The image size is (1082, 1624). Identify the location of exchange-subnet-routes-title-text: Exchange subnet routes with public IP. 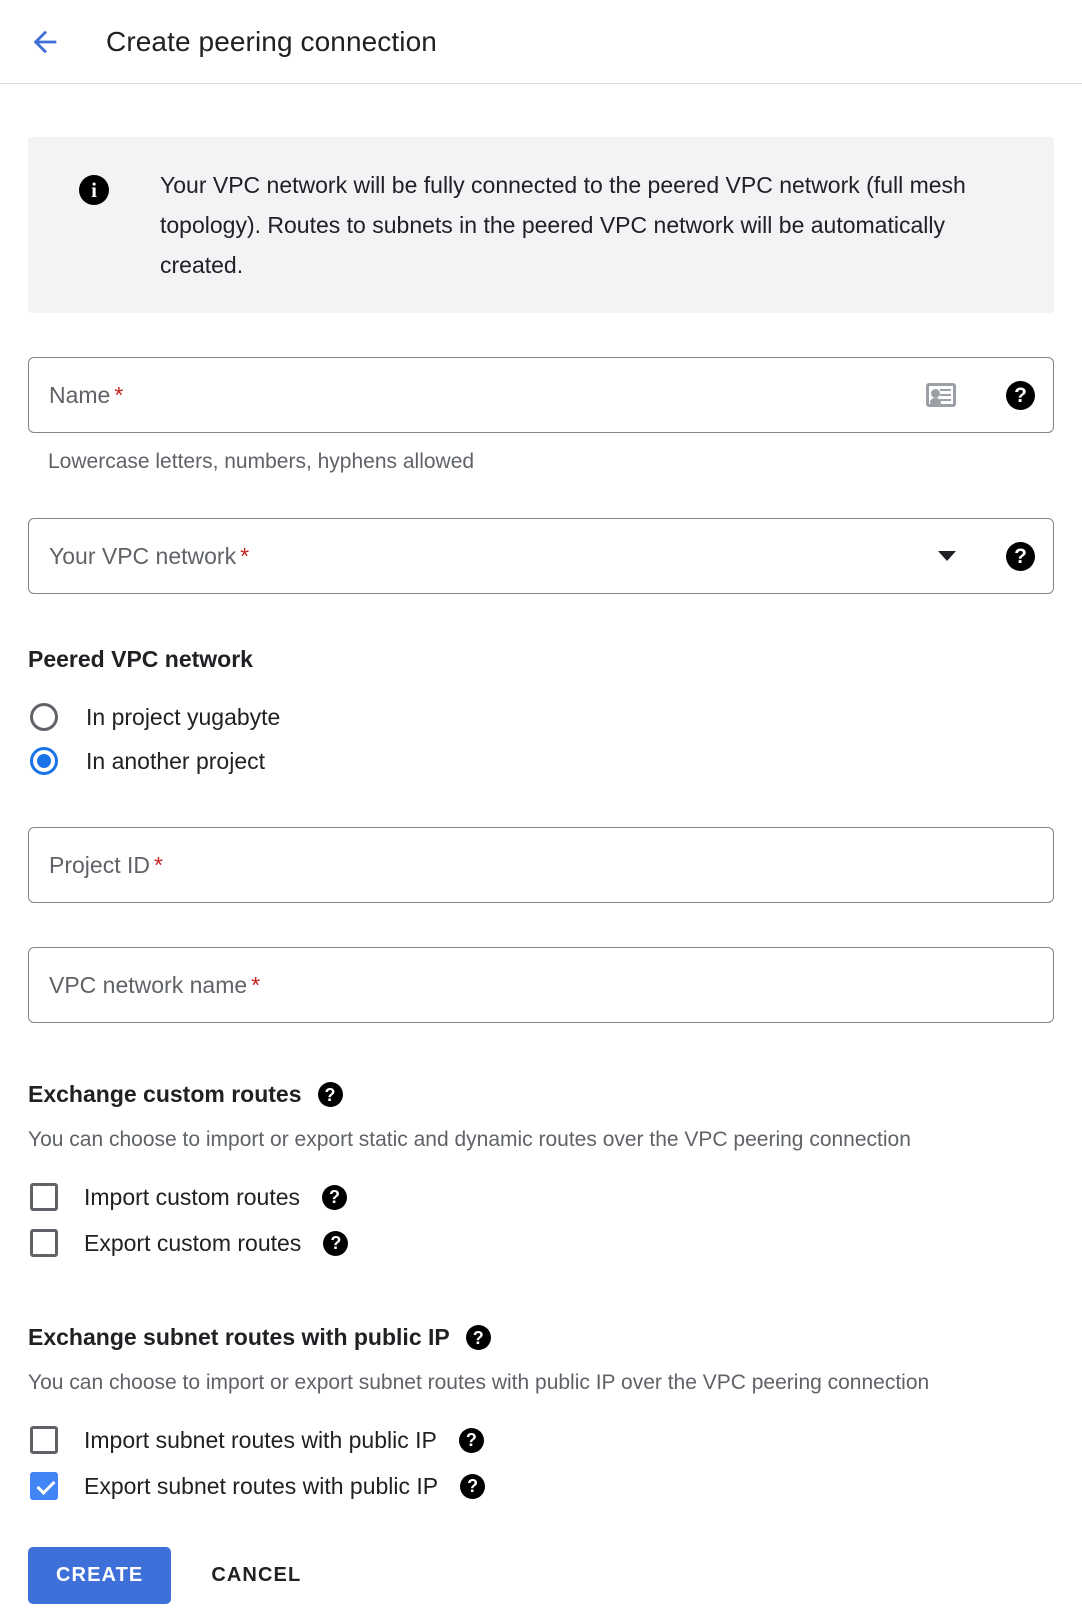
(239, 1337).